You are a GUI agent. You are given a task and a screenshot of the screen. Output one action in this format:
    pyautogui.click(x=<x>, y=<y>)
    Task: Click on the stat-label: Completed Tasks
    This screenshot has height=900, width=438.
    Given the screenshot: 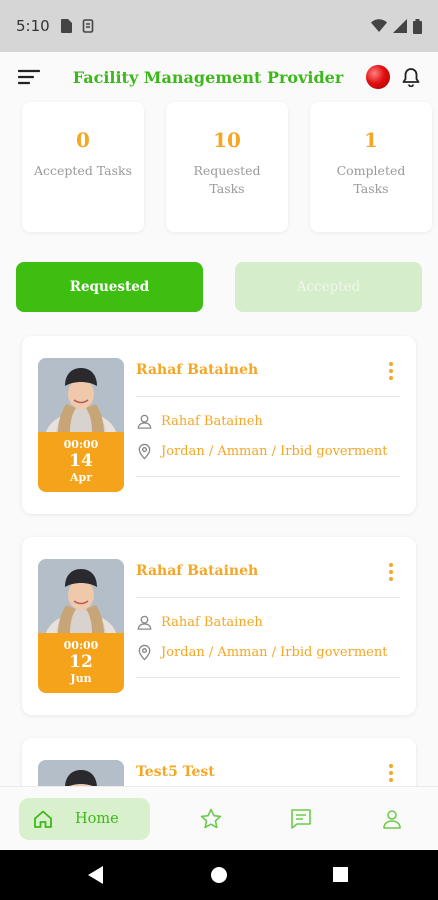 What is the action you would take?
    pyautogui.click(x=371, y=179)
    